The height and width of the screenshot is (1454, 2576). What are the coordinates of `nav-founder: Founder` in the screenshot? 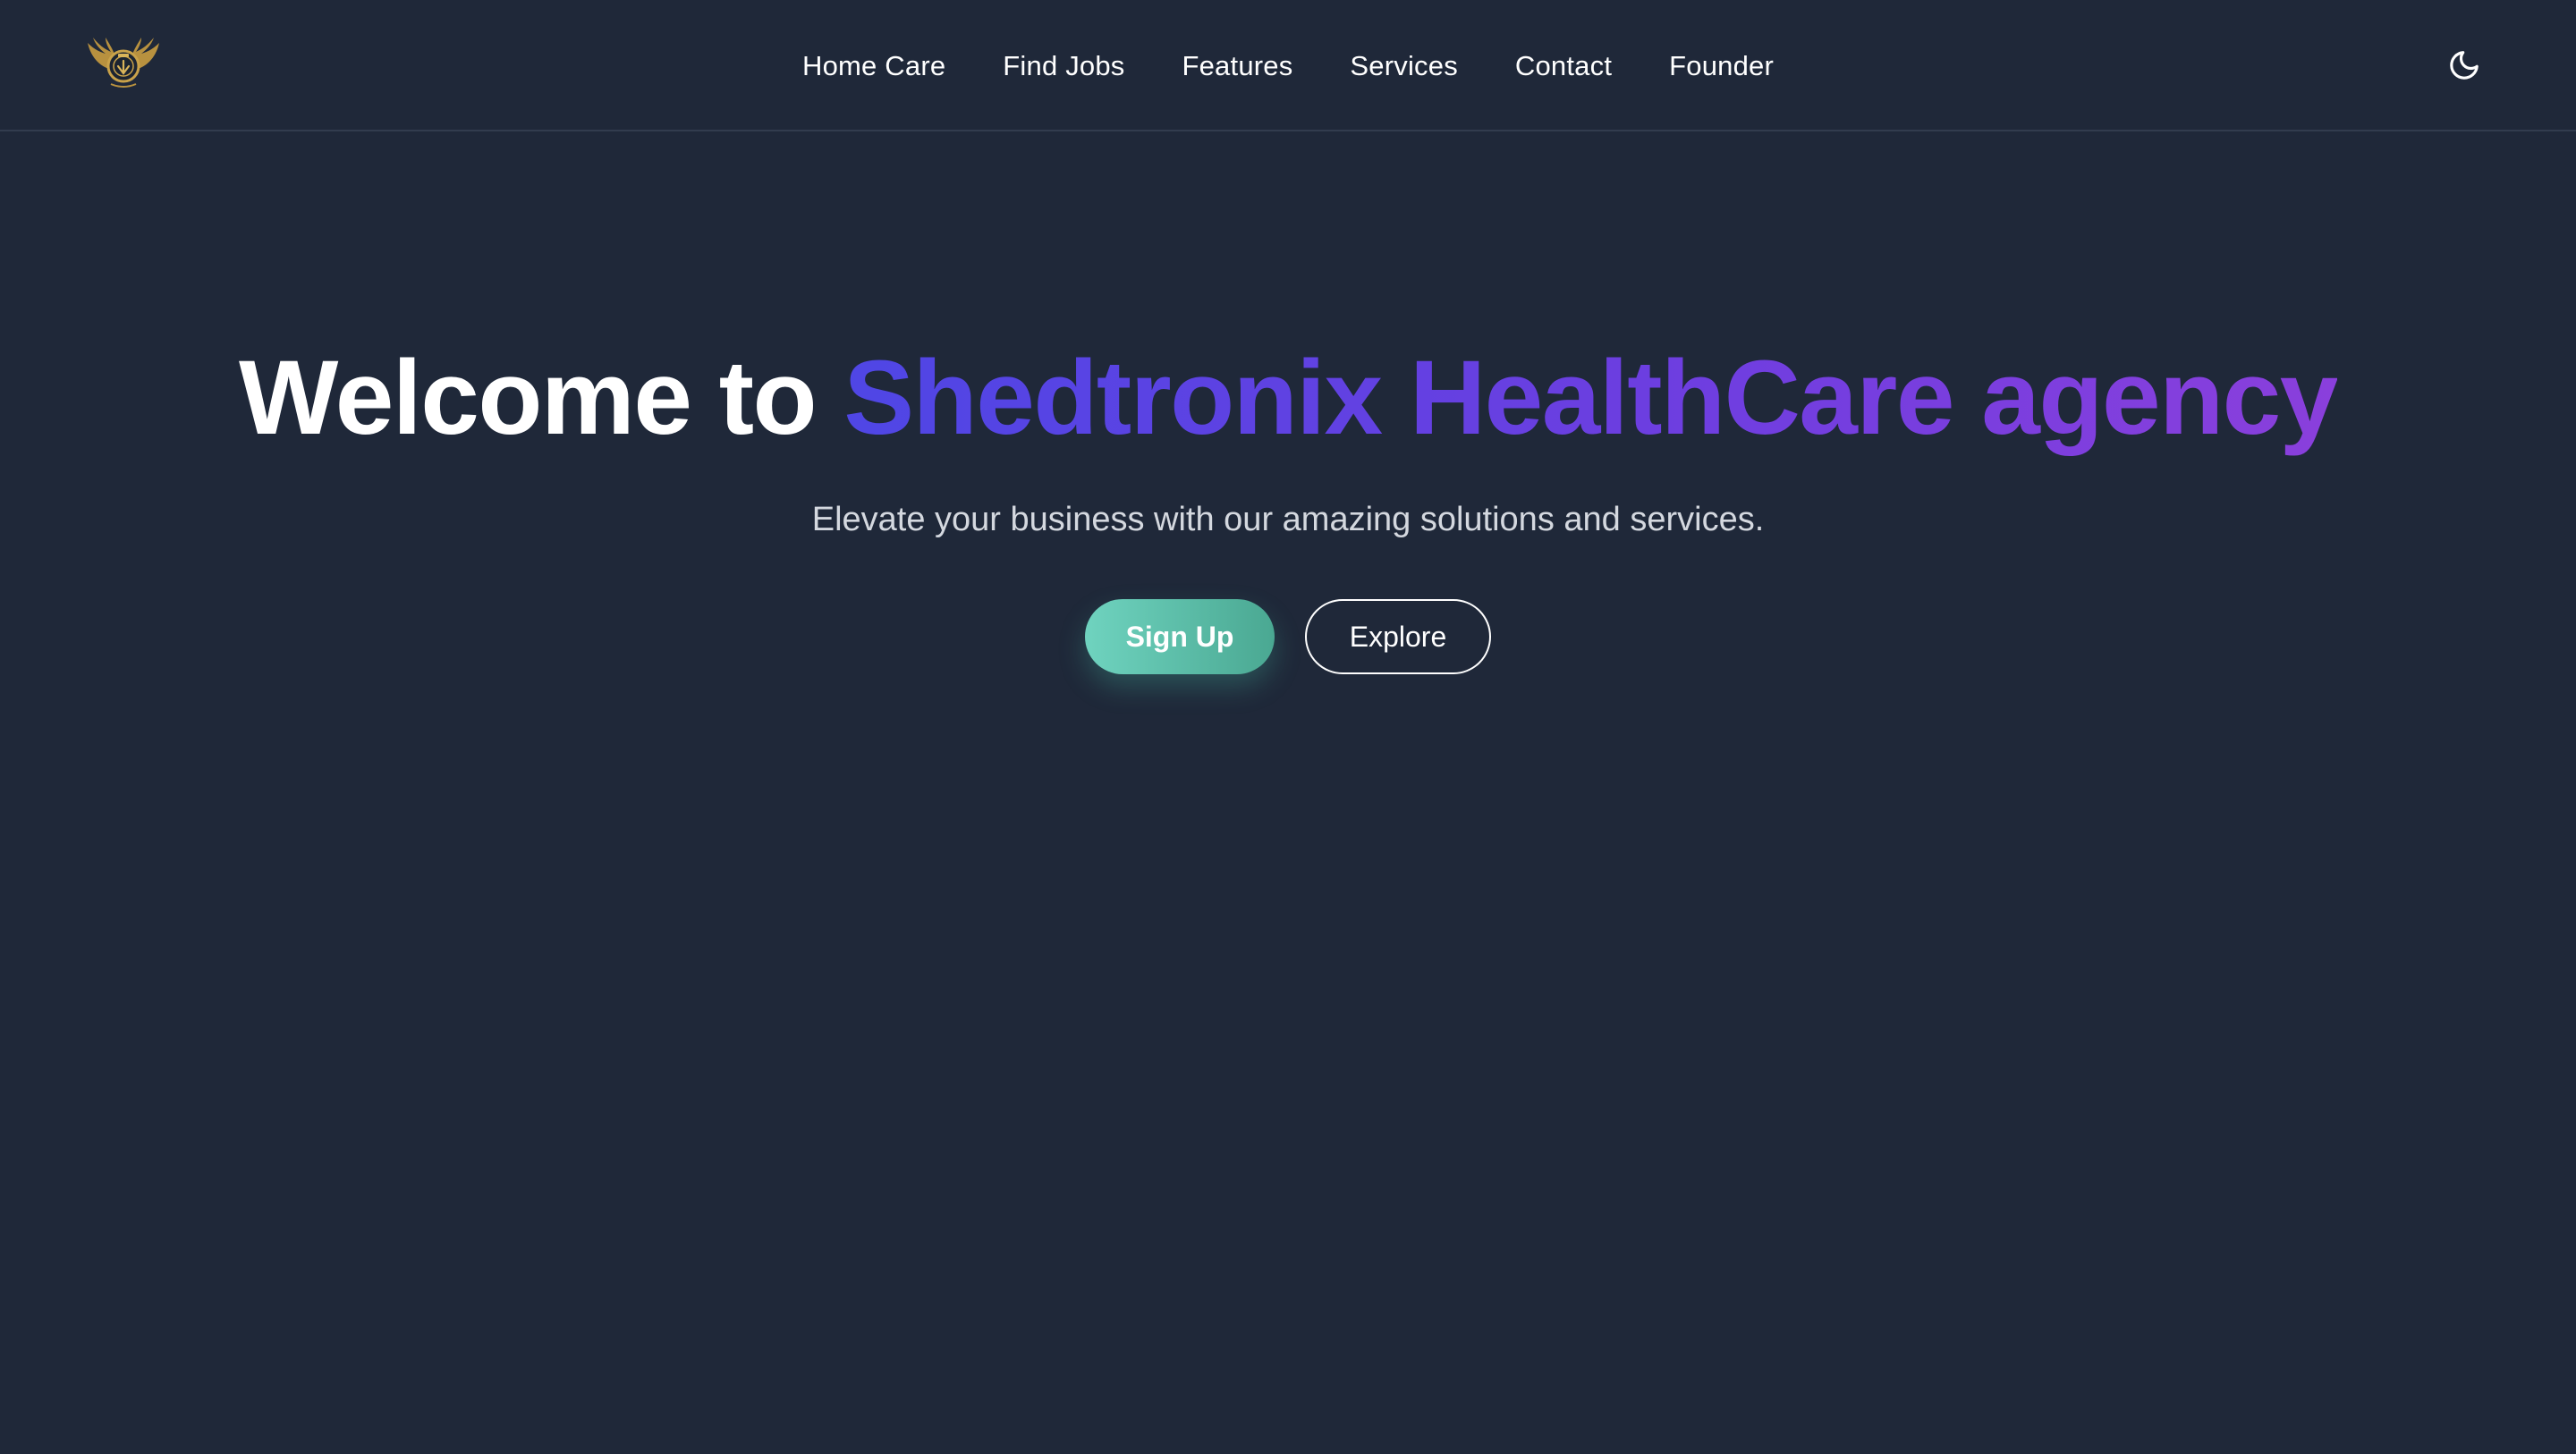 It's located at (1721, 66).